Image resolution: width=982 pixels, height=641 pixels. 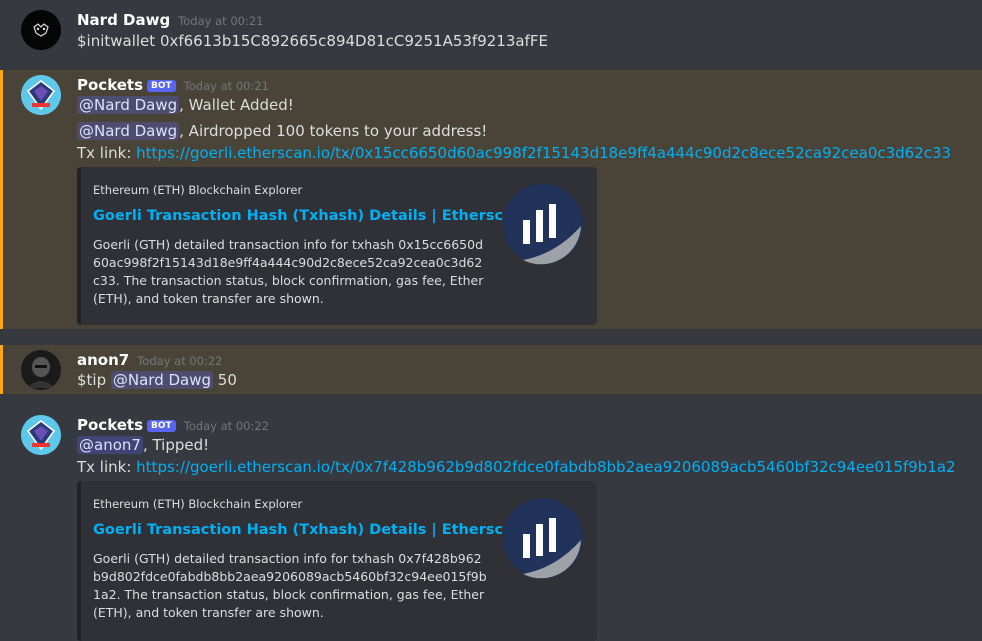 I want to click on message-header: Pockets BOT Today at 00:22, so click(x=173, y=424).